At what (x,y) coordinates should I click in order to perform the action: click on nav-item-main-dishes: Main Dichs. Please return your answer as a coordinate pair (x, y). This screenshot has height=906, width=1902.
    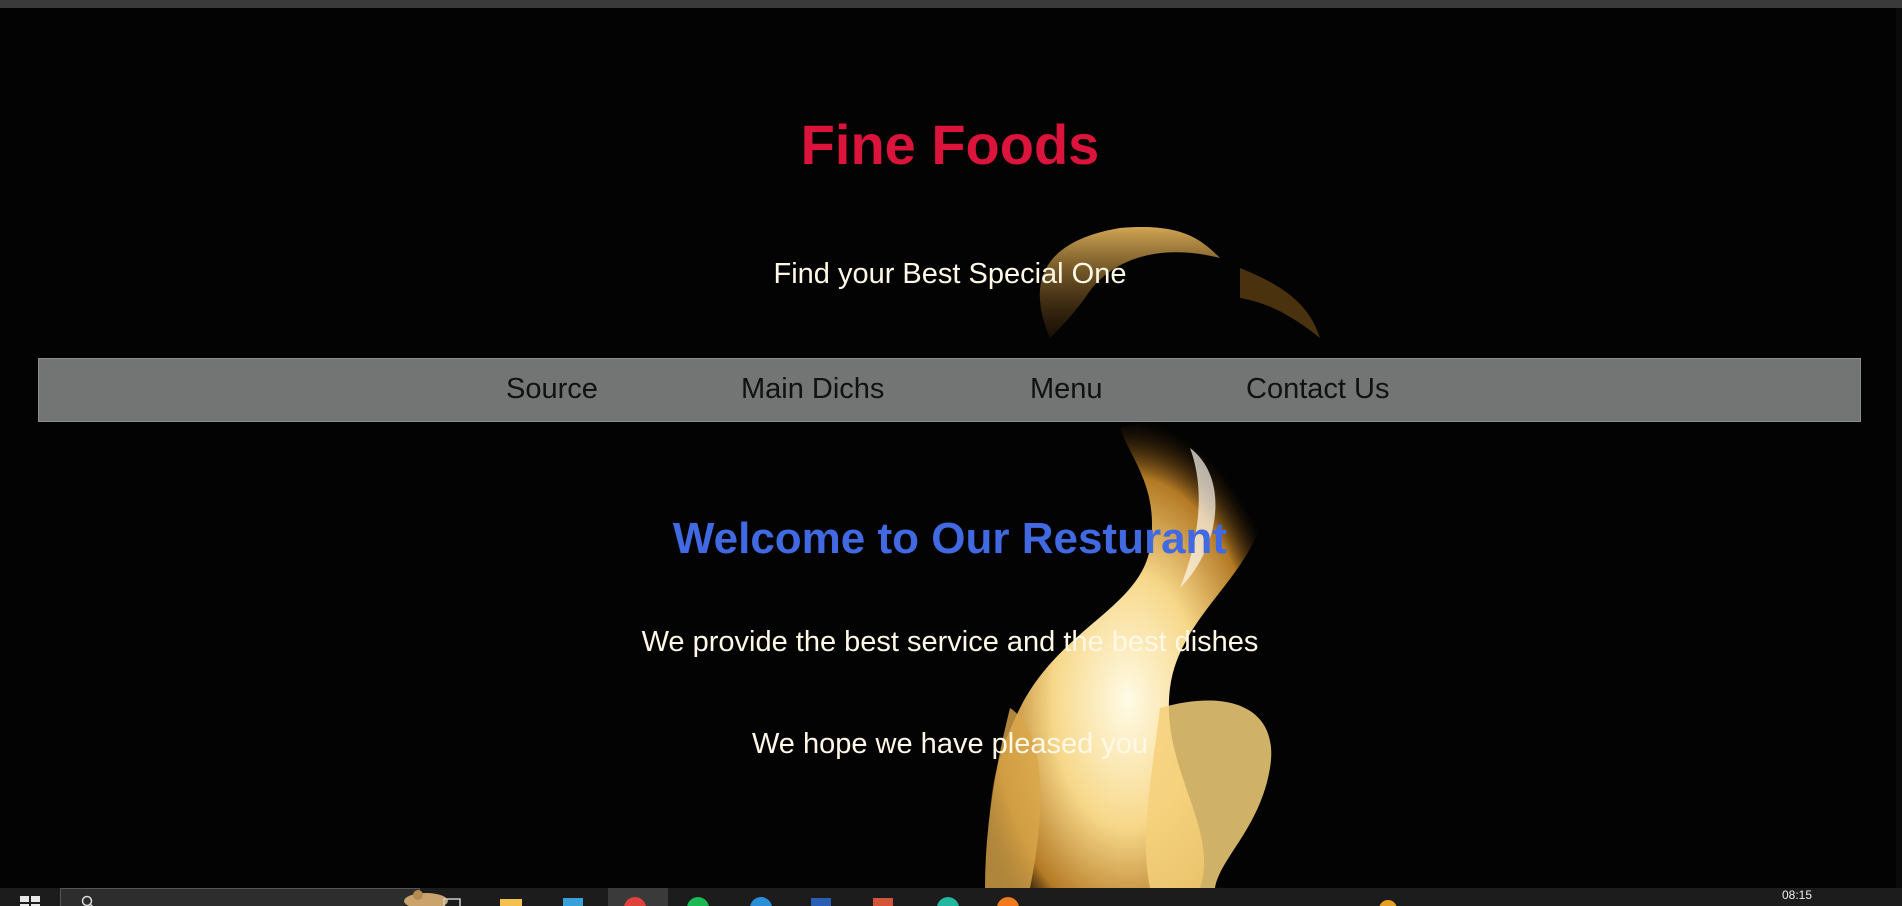
    Looking at the image, I should click on (812, 389).